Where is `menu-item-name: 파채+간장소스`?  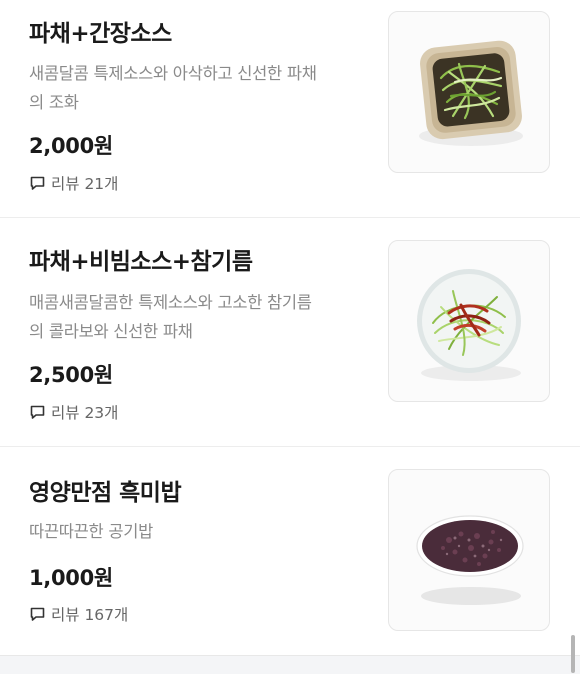 menu-item-name: 파채+간장소스 is located at coordinates (100, 34).